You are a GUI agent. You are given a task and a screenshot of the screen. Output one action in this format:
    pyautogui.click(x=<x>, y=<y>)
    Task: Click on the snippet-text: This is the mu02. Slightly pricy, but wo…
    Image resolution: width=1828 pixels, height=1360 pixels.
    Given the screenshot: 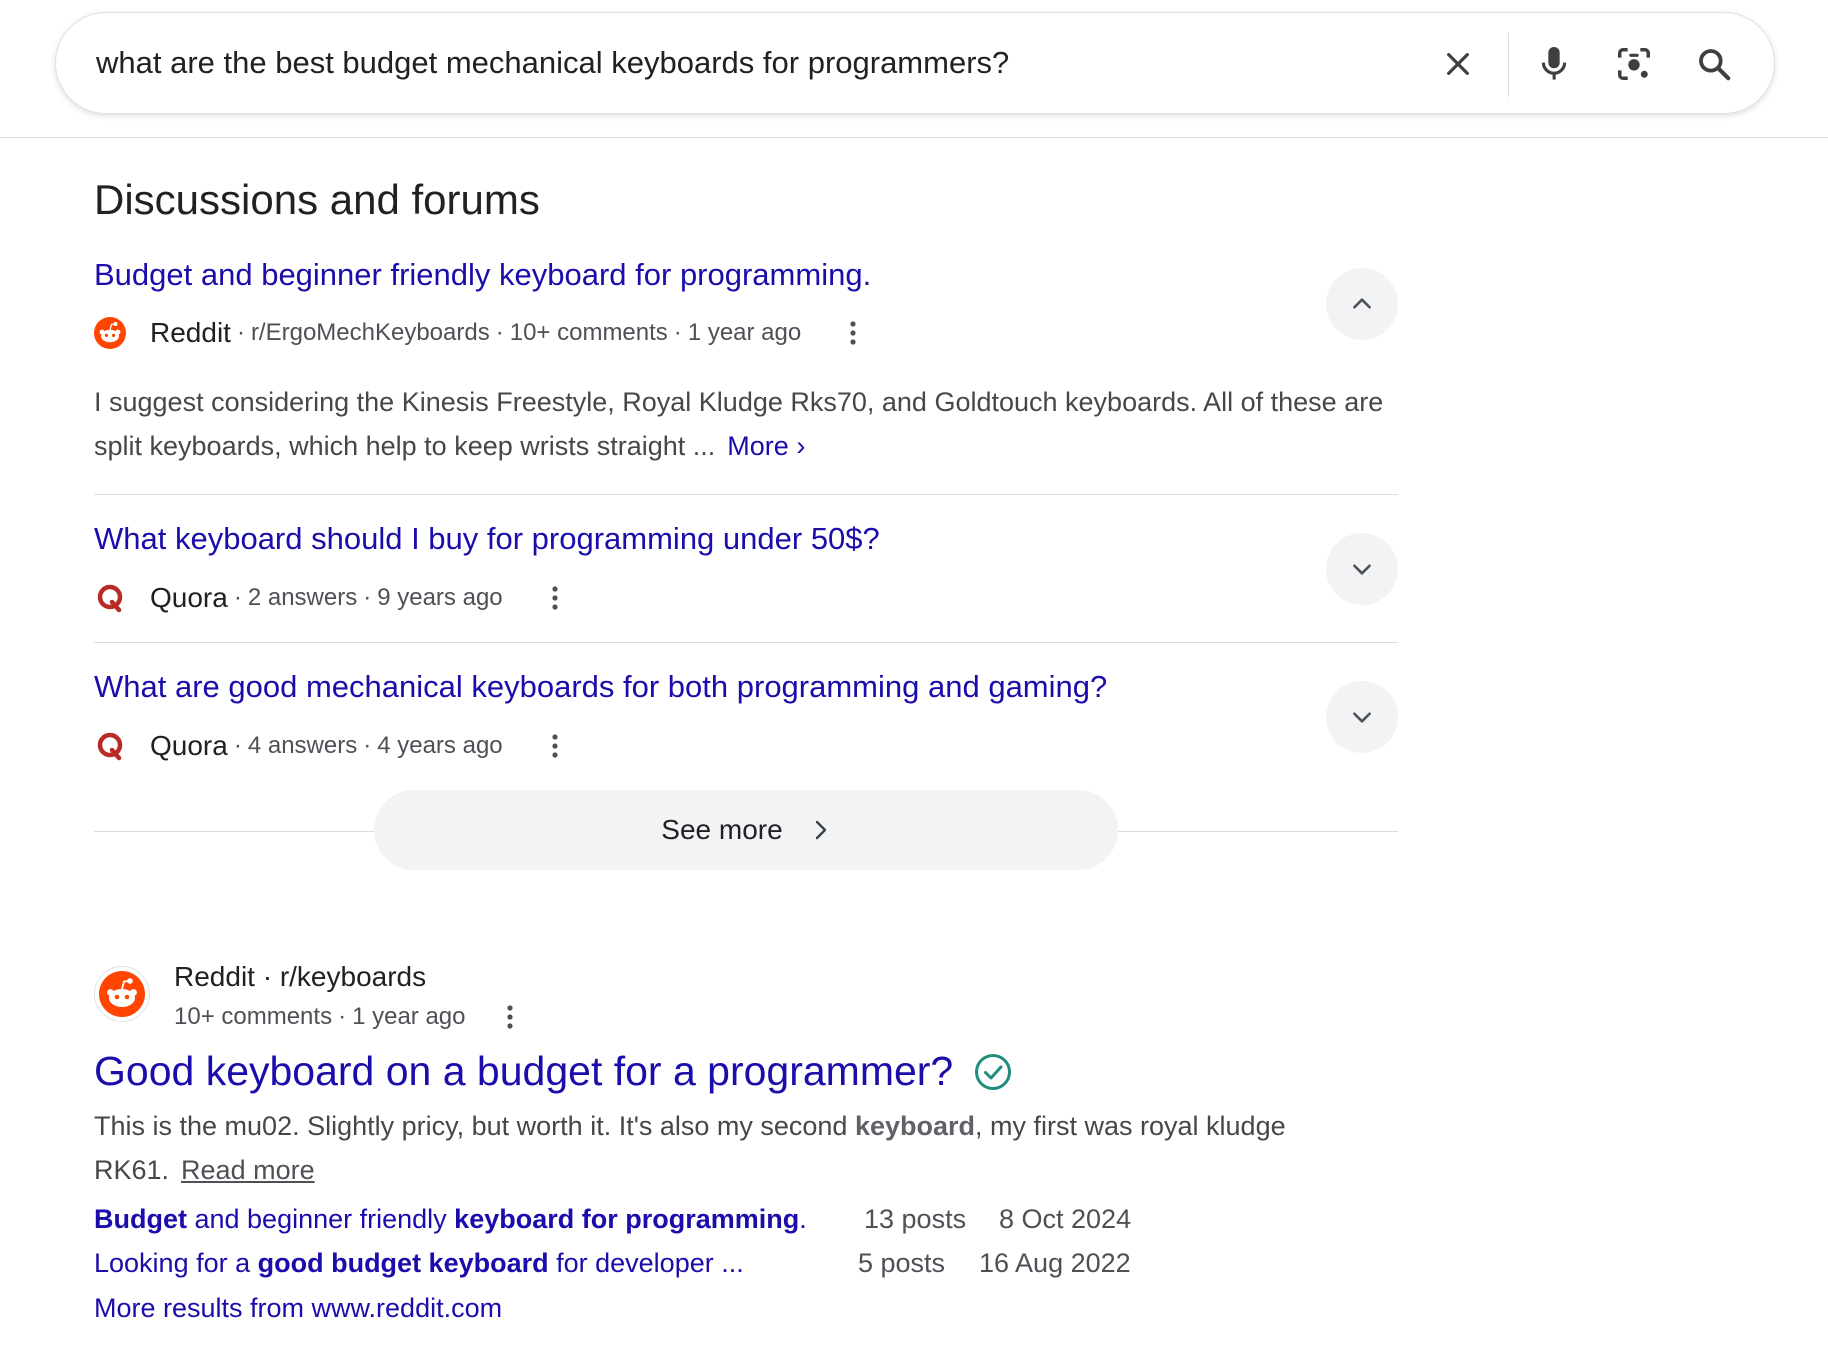 What is the action you would take?
    pyautogui.click(x=474, y=1126)
    